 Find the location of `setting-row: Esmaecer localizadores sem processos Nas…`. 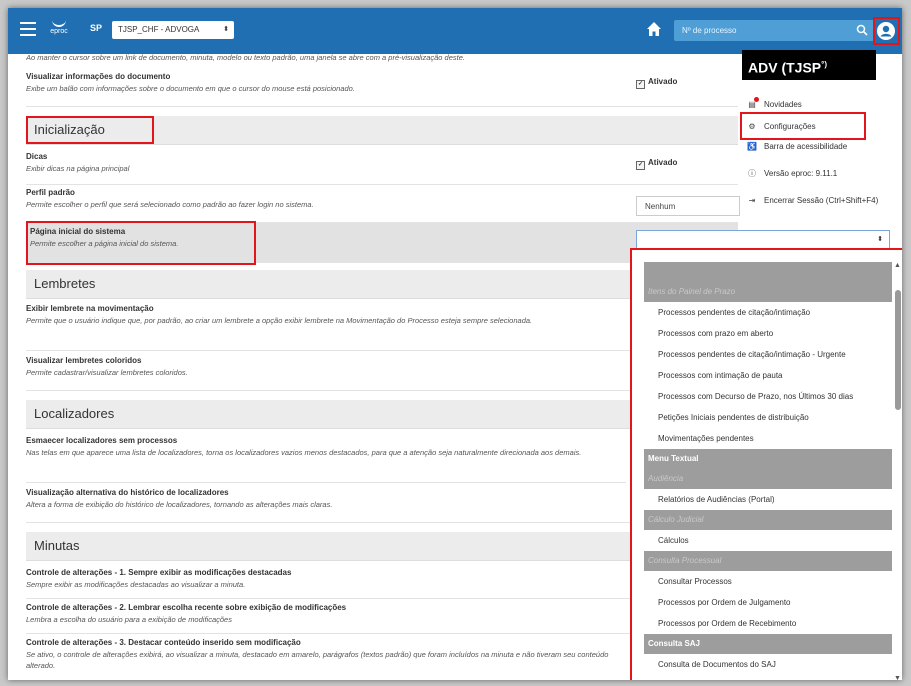

setting-row: Esmaecer localizadores sem processos Nas… is located at coordinates (326, 459).